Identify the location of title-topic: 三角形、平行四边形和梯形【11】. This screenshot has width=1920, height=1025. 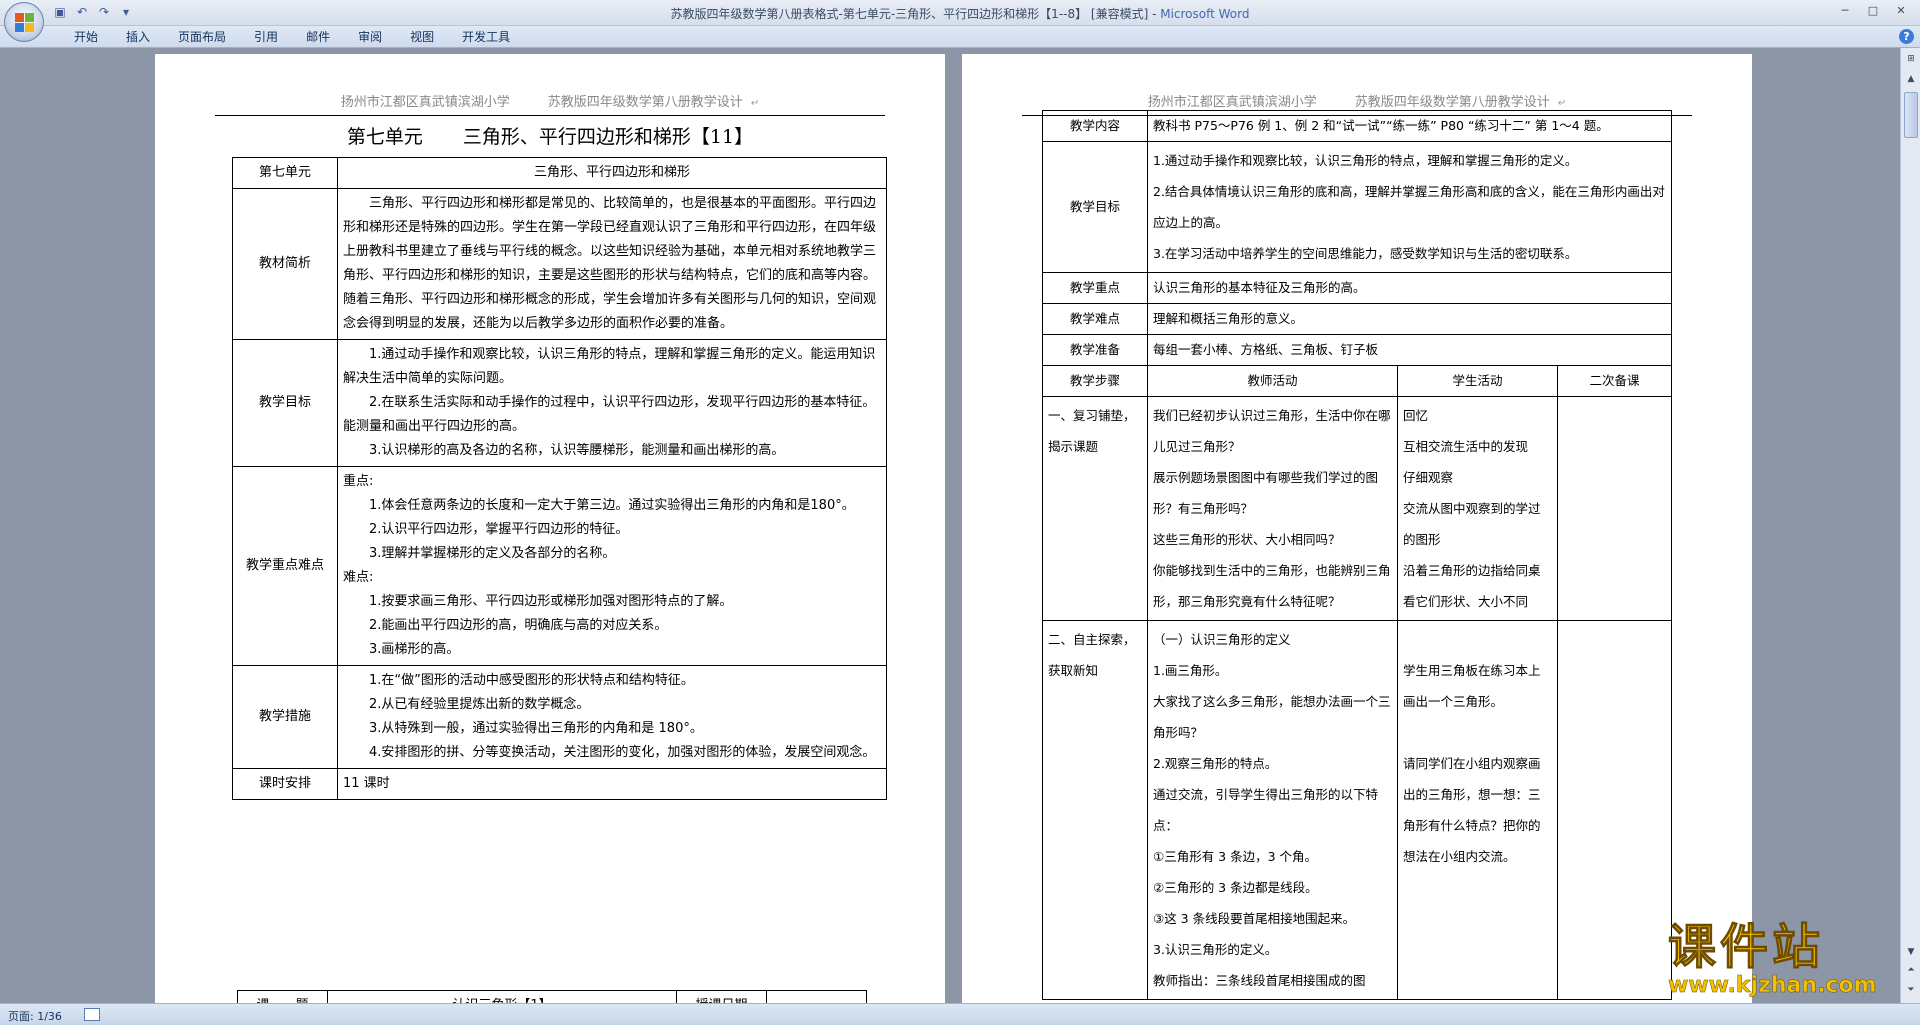
(608, 137).